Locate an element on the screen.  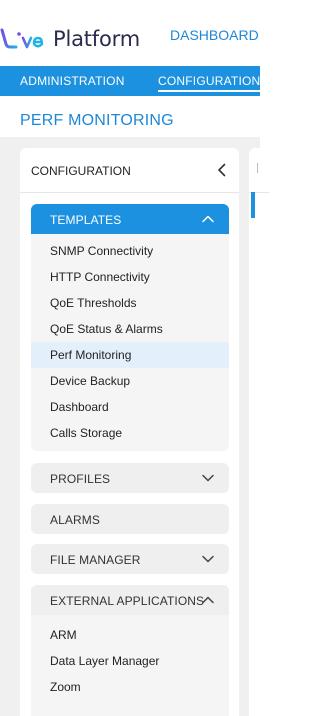
section-file-manager-label: FILE MANAGER is located at coordinates (95, 560).